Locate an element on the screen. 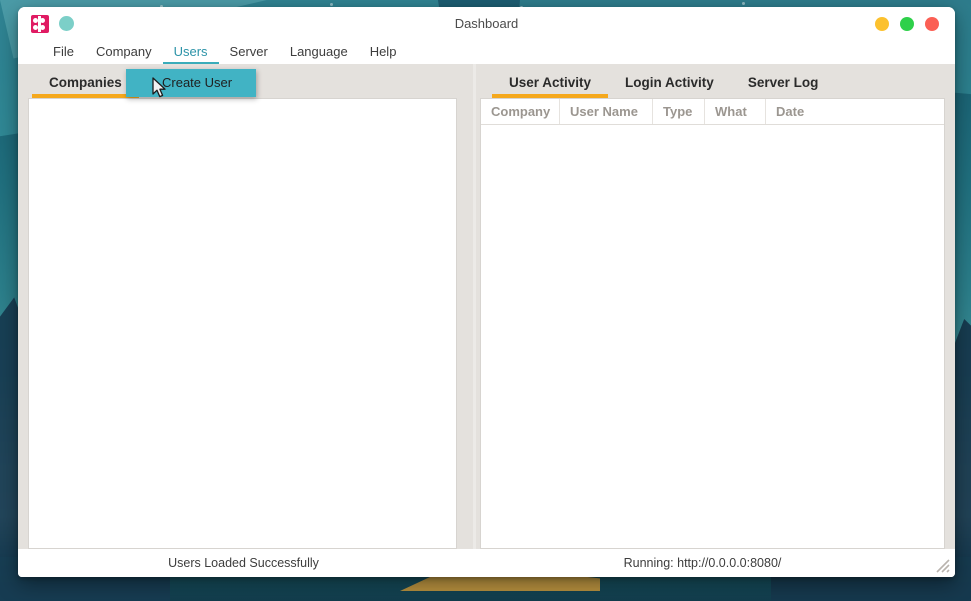 This screenshot has height=601, width=971. tab-server-log: Server Log is located at coordinates (783, 86).